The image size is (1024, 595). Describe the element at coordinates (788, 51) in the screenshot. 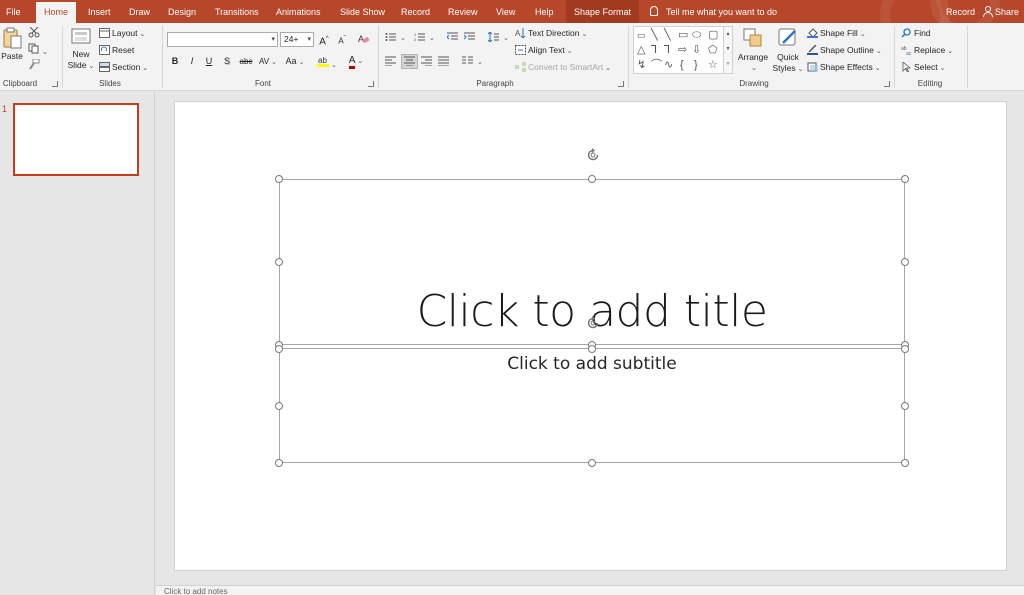

I see `quick-styles-button: Quick Styles ⌄` at that location.